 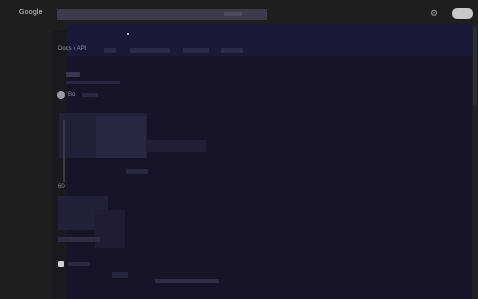 What do you see at coordinates (475, 66) in the screenshot?
I see `scrollbar-thumb` at bounding box center [475, 66].